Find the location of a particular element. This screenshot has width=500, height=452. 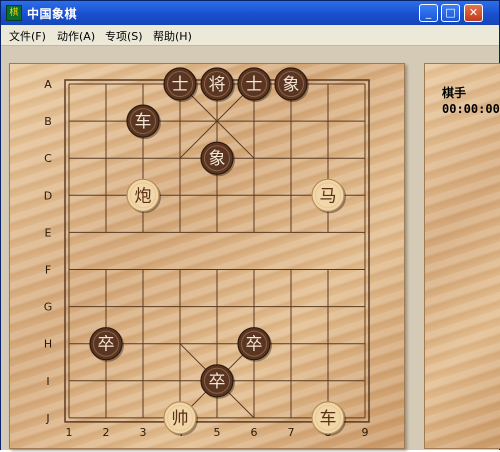

col-label: 7 is located at coordinates (291, 432).